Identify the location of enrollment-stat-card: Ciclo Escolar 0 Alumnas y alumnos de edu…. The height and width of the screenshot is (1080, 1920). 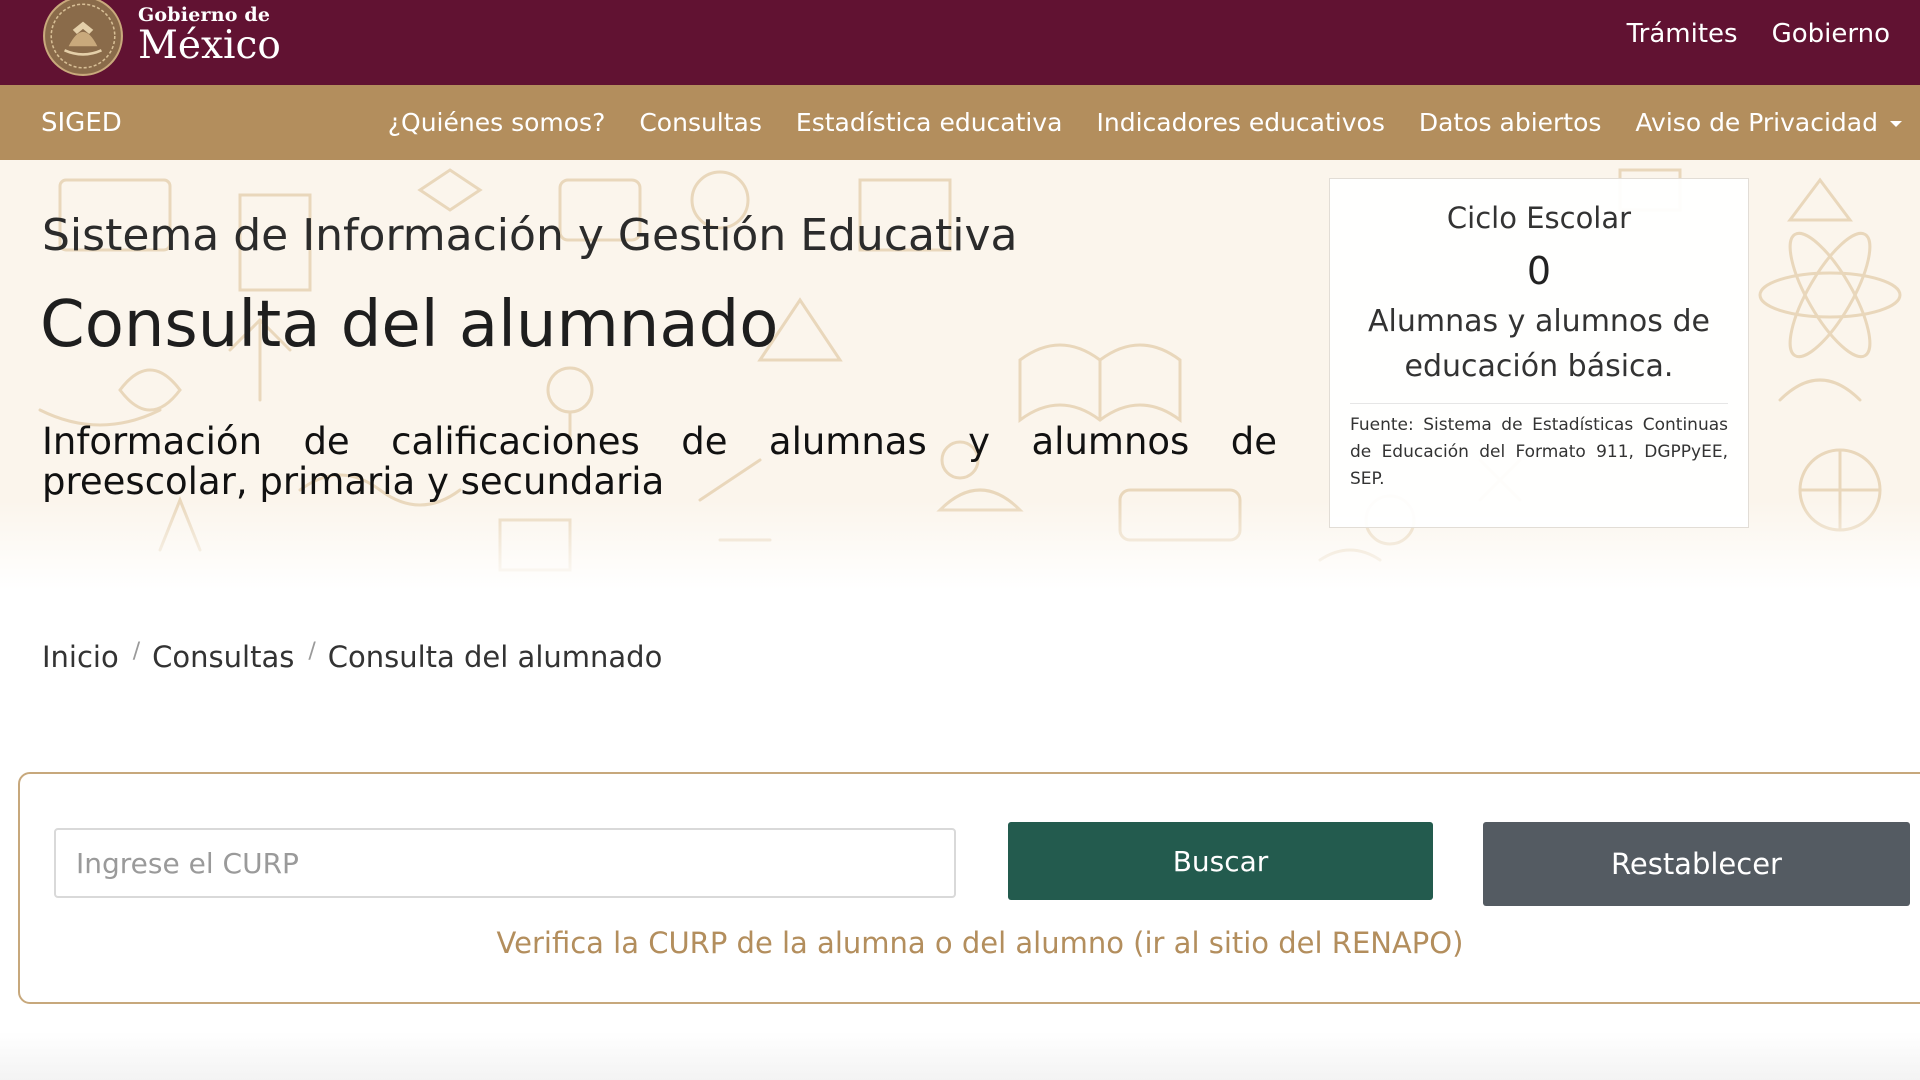
(1539, 353).